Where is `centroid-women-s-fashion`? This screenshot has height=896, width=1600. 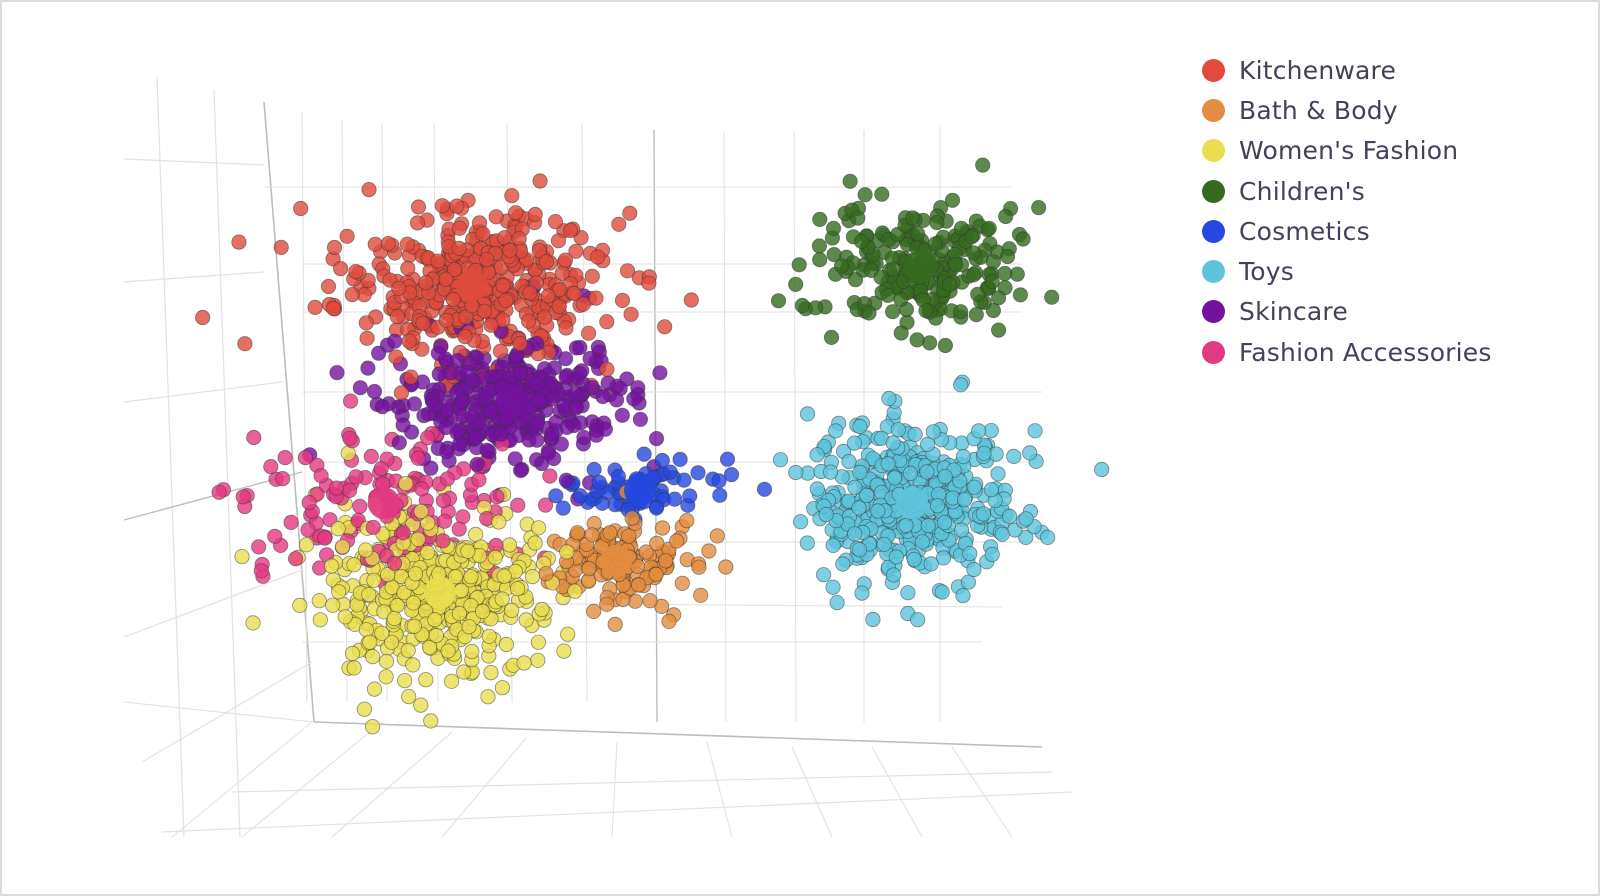
centroid-women-s-fashion is located at coordinates (440, 592).